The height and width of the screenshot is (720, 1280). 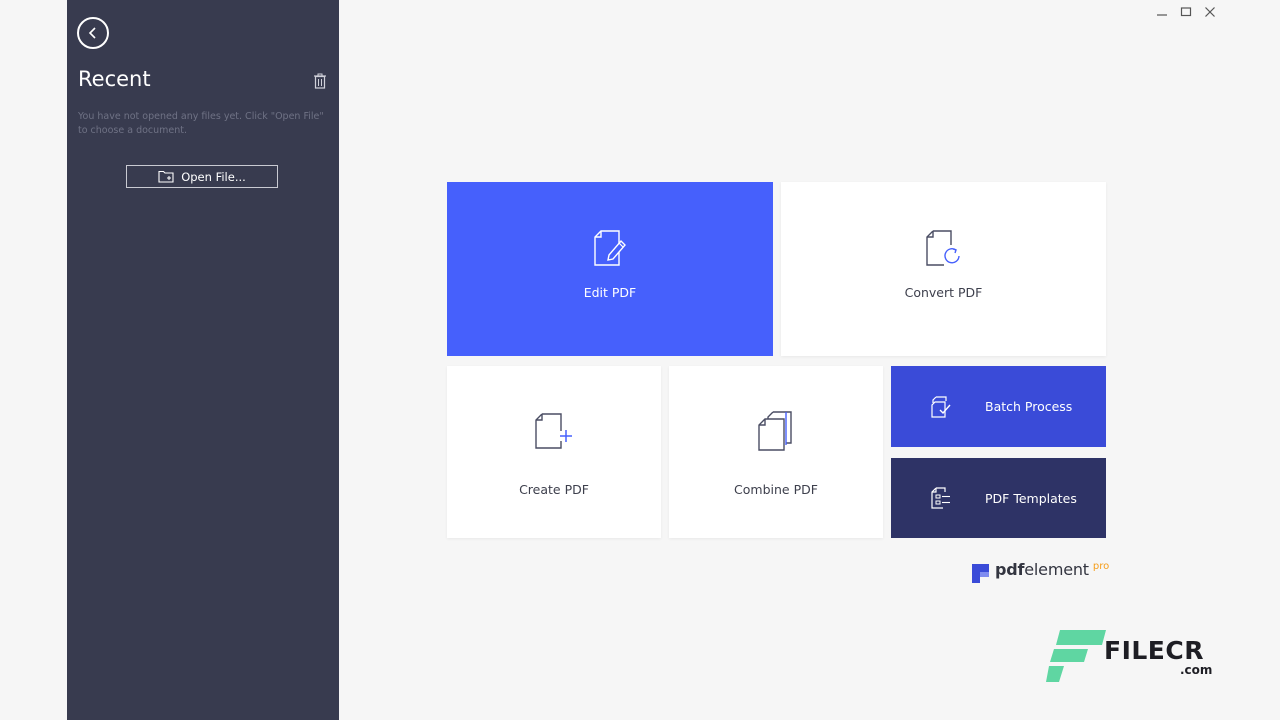 What do you see at coordinates (554, 489) in the screenshot?
I see `create-pdf-label: Create PDF` at bounding box center [554, 489].